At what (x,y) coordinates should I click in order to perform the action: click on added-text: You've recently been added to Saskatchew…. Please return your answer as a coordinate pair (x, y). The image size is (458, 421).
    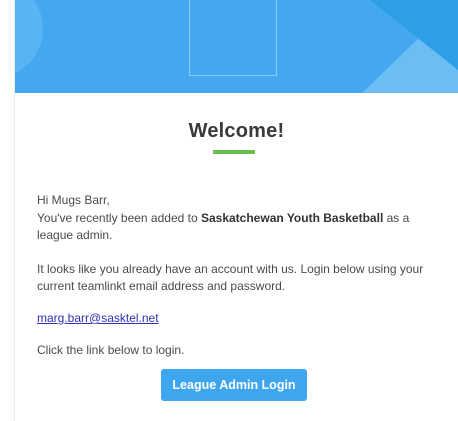
    Looking at the image, I should click on (237, 227).